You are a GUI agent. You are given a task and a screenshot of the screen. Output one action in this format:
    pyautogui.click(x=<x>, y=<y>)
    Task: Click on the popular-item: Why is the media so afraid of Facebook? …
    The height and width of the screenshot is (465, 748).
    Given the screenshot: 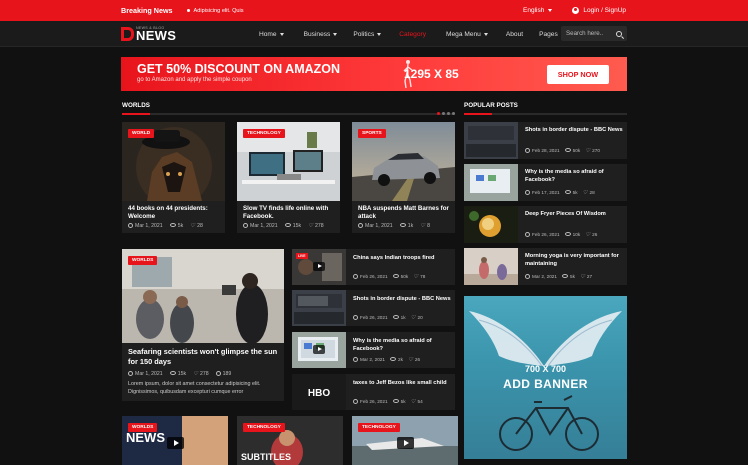 What is the action you would take?
    pyautogui.click(x=545, y=182)
    